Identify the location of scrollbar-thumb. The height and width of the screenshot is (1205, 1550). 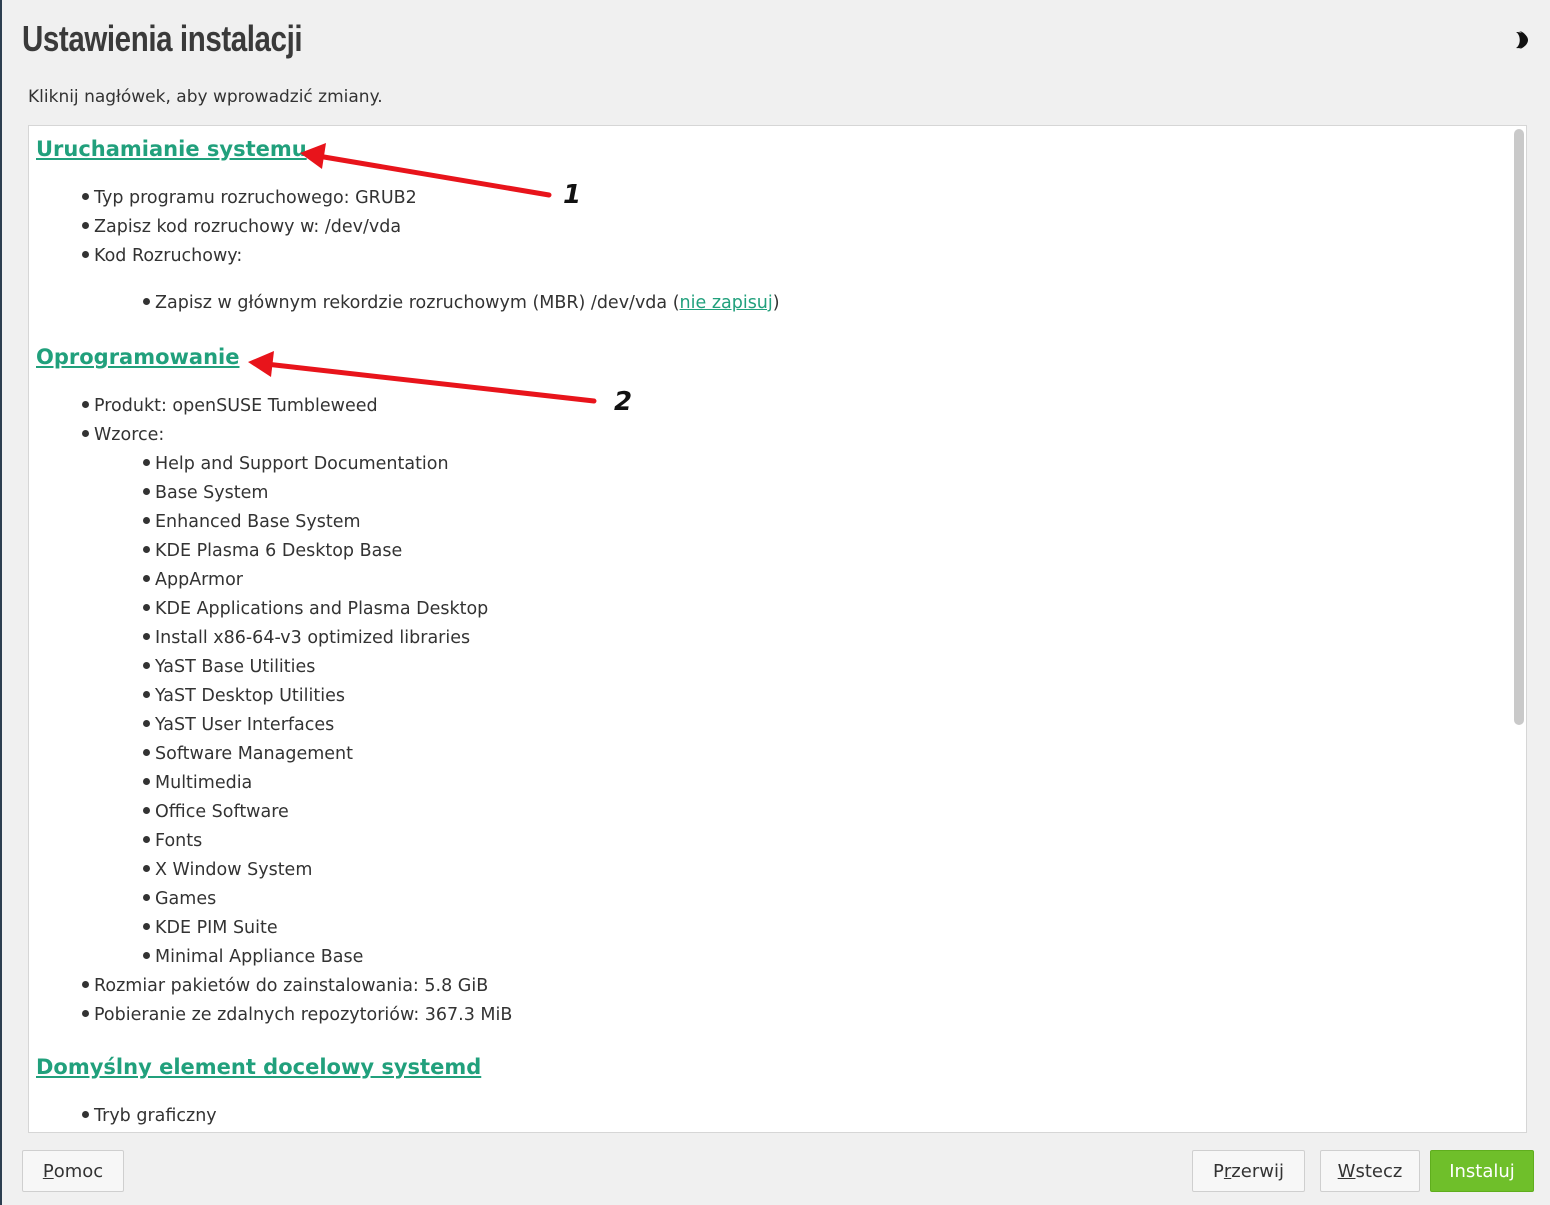
(1519, 427).